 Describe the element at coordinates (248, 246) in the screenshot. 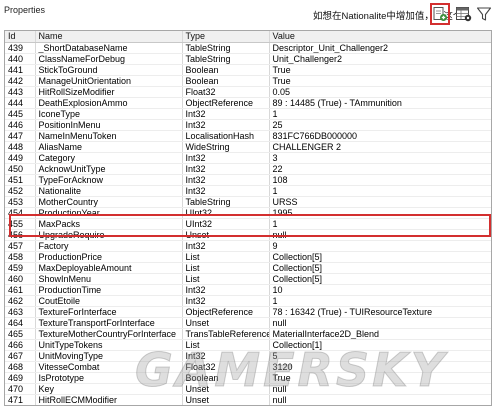

I see `table-row: 457 Factory Int32 9` at that location.